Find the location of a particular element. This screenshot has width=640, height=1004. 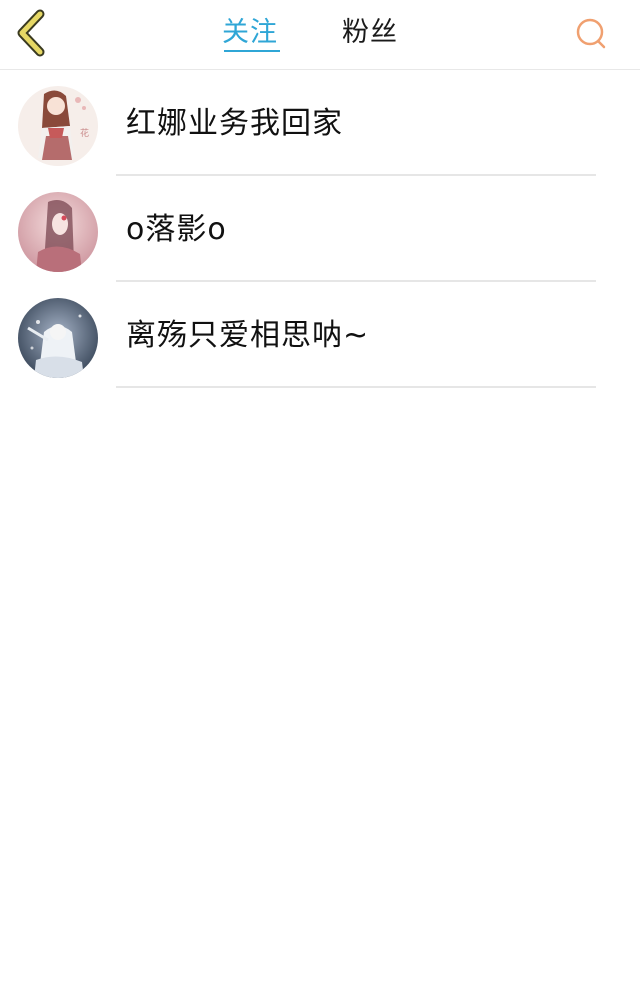

tab-fans: 粉丝 is located at coordinates (370, 34).